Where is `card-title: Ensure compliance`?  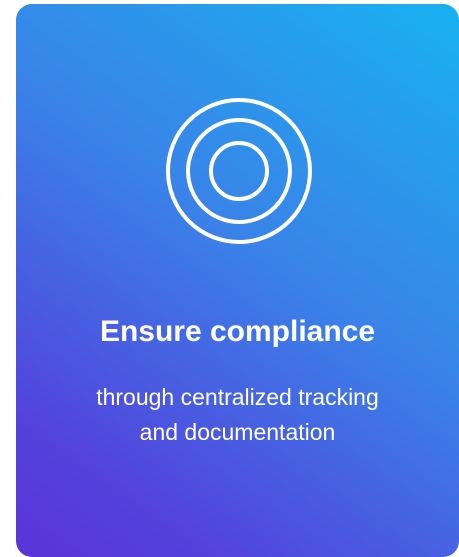 card-title: Ensure compliance is located at coordinates (237, 331).